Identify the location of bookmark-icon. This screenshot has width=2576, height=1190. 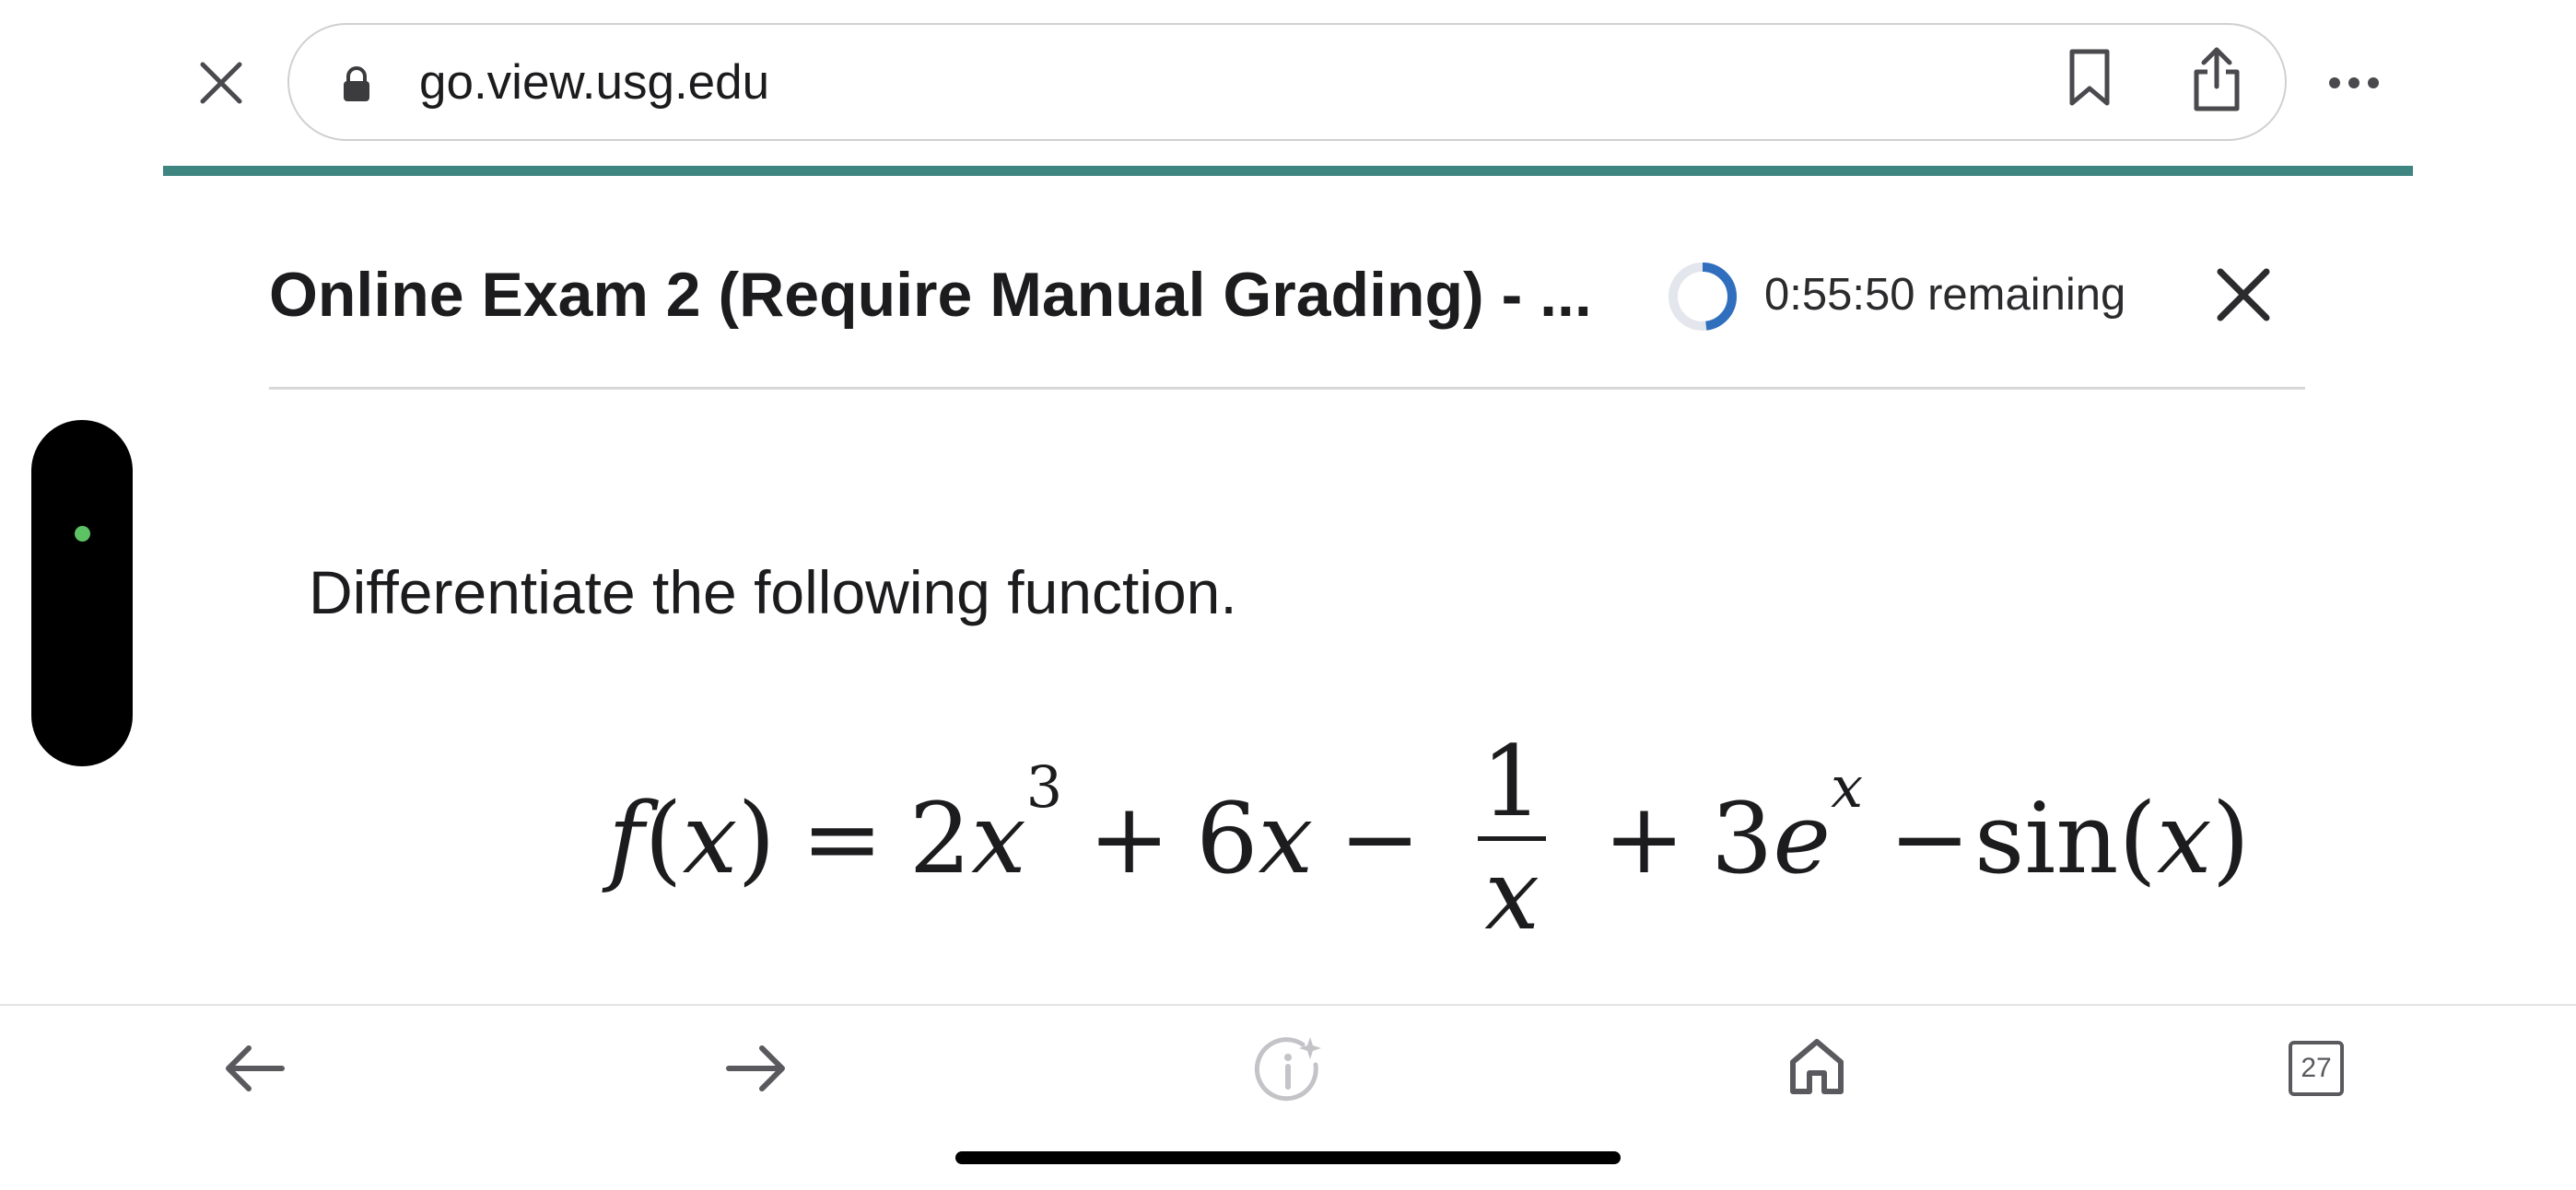
(2089, 77).